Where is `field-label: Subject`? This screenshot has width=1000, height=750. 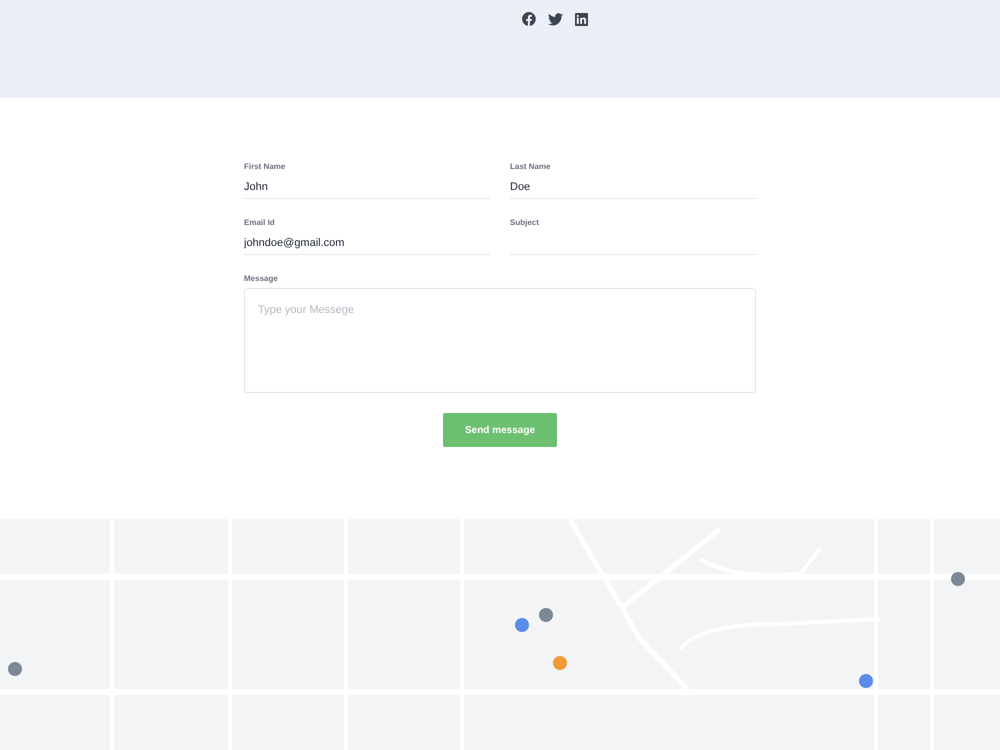 field-label: Subject is located at coordinates (525, 223).